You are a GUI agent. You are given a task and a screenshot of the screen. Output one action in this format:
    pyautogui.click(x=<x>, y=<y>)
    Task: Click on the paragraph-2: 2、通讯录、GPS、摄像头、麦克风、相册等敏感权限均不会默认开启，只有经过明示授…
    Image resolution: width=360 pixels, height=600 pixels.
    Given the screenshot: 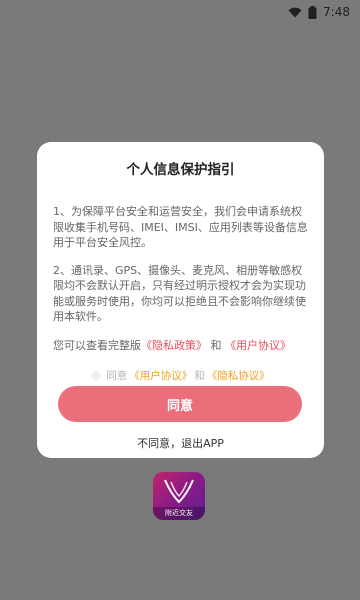 What is the action you would take?
    pyautogui.click(x=179, y=293)
    